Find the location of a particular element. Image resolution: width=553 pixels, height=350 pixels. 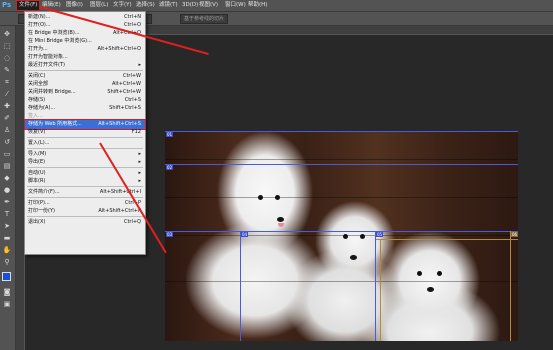

menu-item-shortcut: Alt+Shift+Ctrl+P is located at coordinates (119, 211).